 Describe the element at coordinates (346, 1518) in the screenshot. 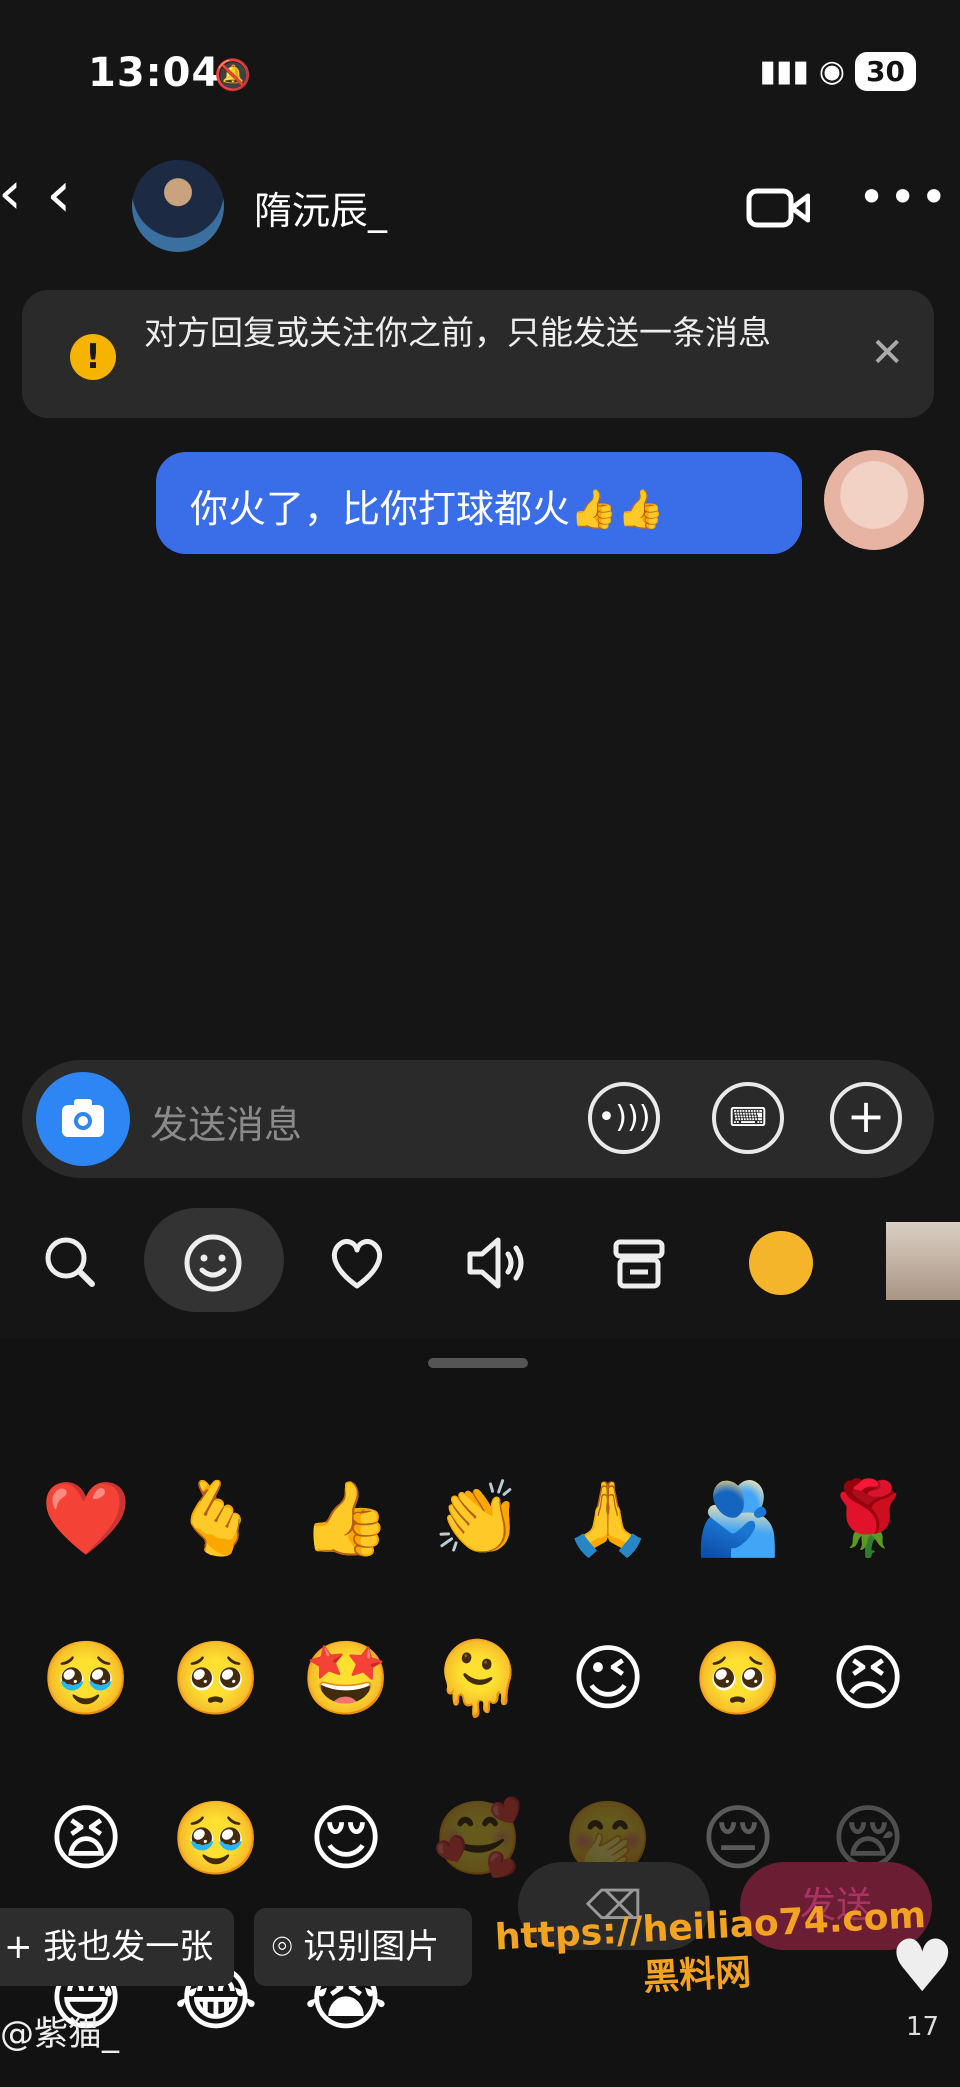

I see `emoji-item: 👍` at that location.